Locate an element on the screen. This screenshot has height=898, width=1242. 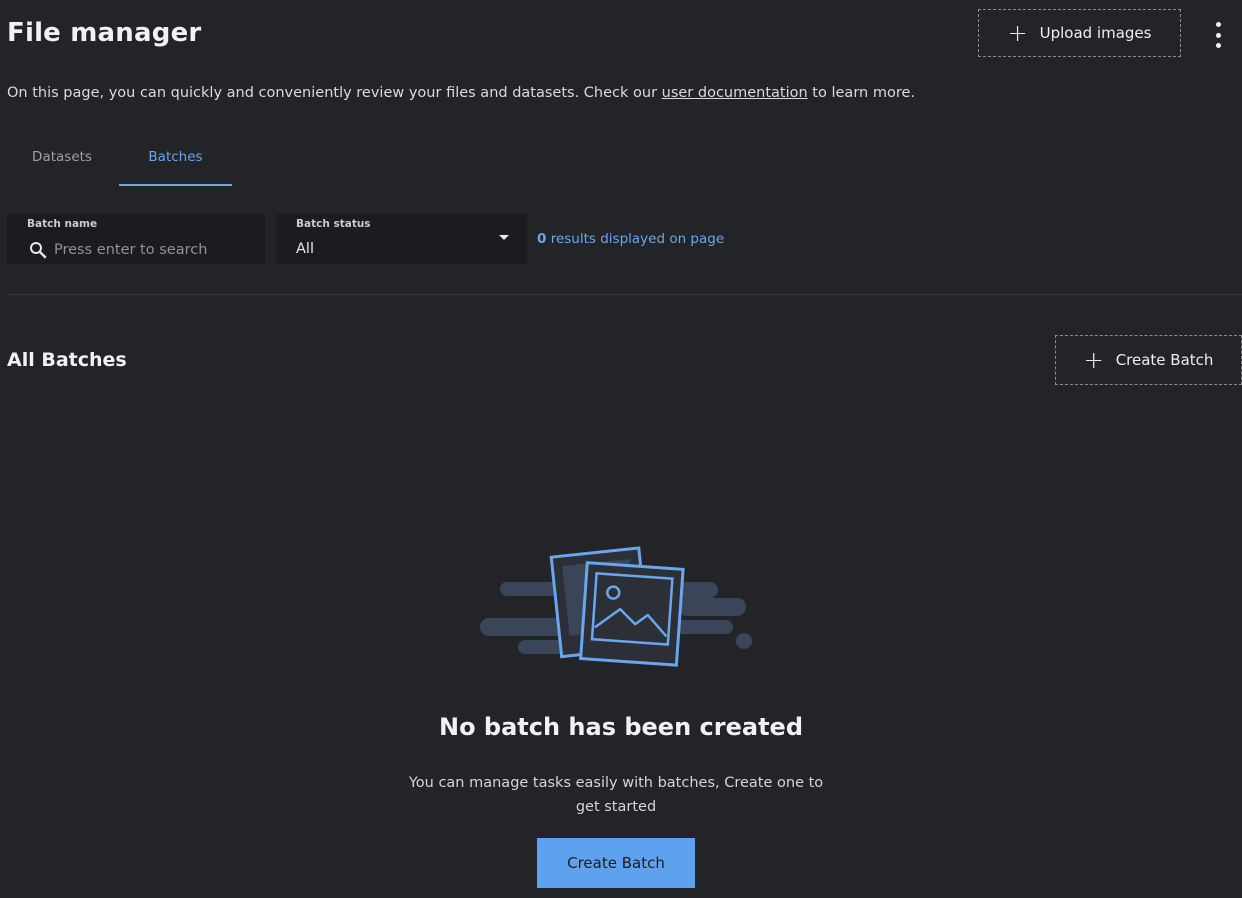
results-count: 0 results displayed on page is located at coordinates (630, 239).